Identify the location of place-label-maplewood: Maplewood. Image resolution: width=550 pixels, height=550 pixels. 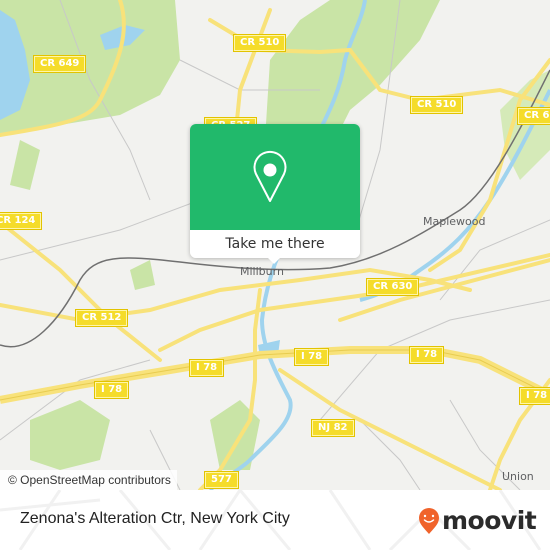
(454, 221).